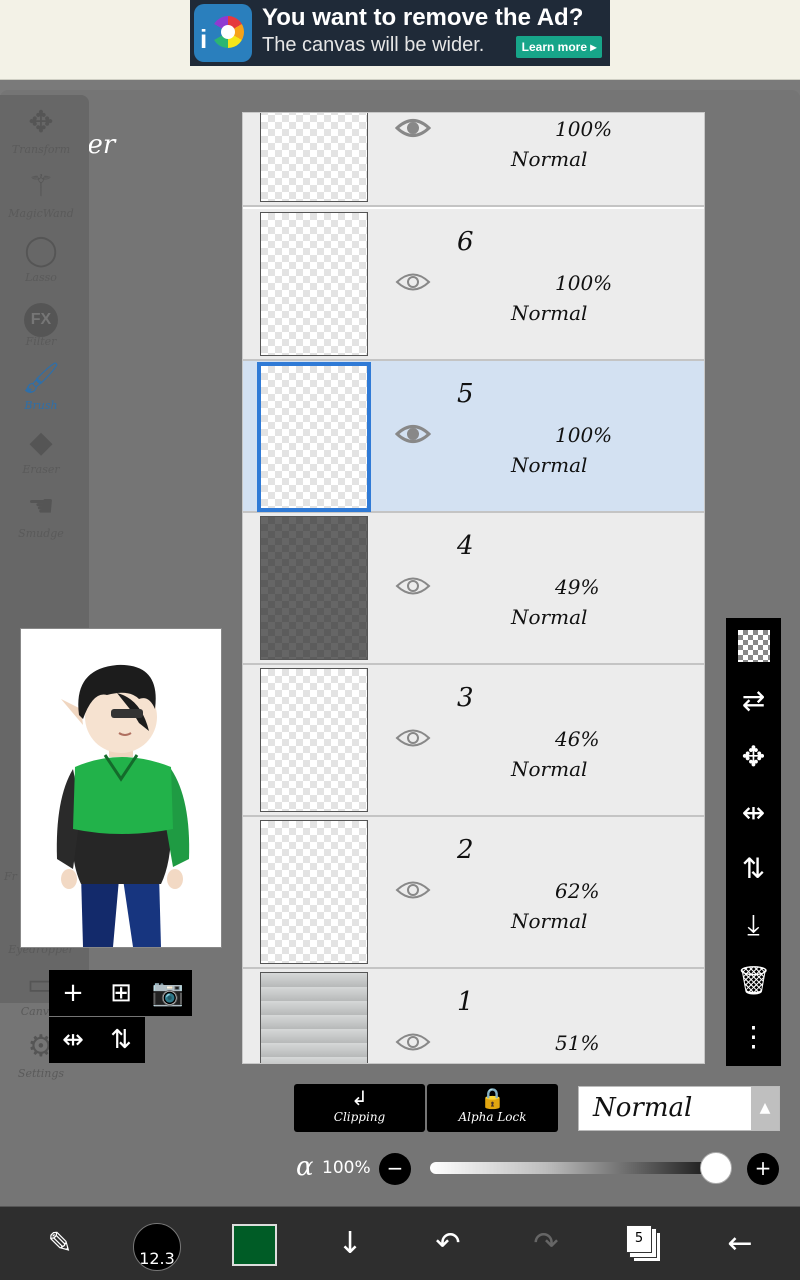  Describe the element at coordinates (359, 1098) in the screenshot. I see `clipping-arrow-icon: ↲` at that location.